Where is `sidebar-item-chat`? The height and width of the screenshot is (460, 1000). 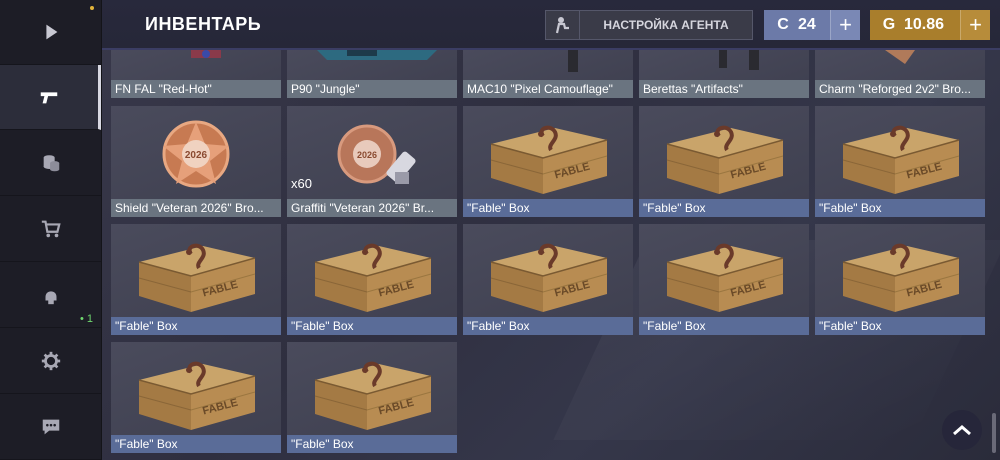
sidebar-item-chat is located at coordinates (50, 427).